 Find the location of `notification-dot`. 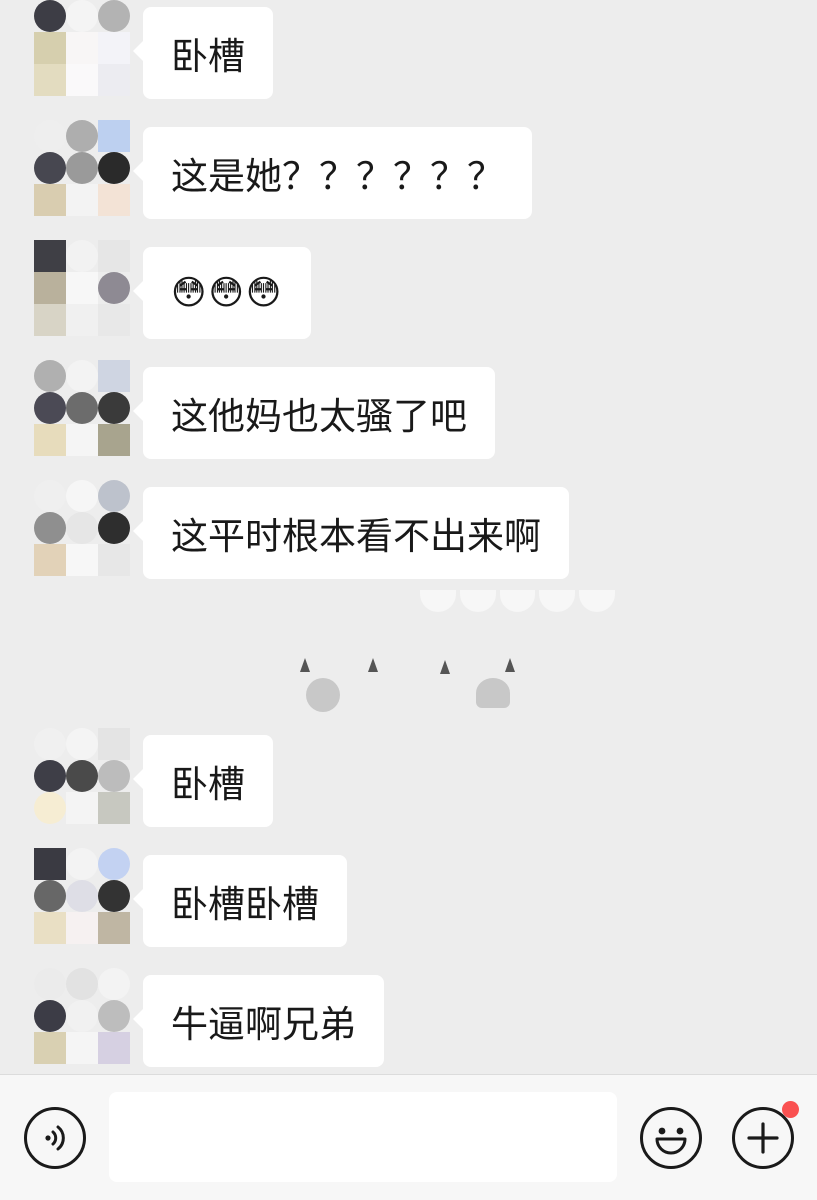

notification-dot is located at coordinates (790, 1109).